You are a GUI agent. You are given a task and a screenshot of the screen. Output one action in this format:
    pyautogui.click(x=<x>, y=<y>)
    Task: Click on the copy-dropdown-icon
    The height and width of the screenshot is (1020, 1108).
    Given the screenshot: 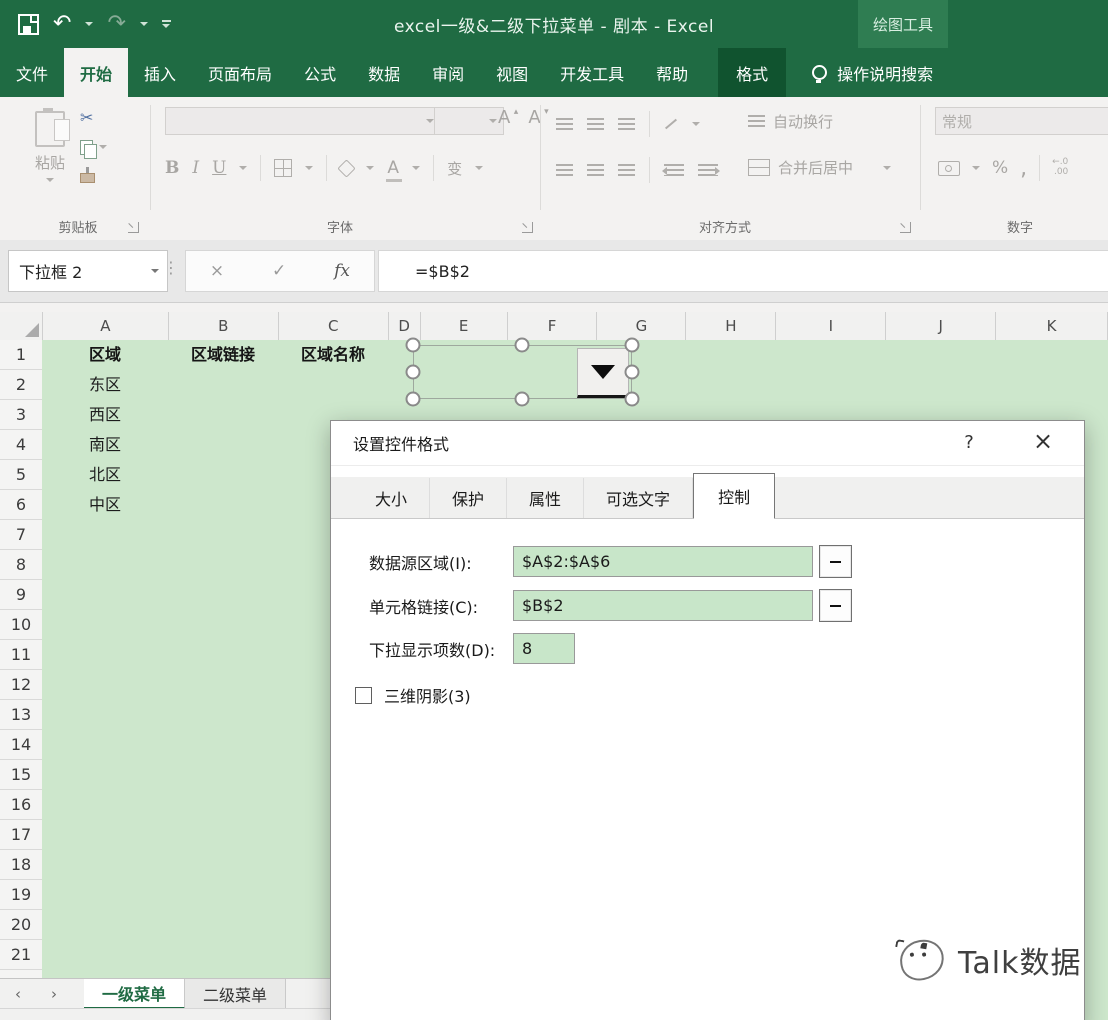 What is the action you would take?
    pyautogui.click(x=103, y=147)
    